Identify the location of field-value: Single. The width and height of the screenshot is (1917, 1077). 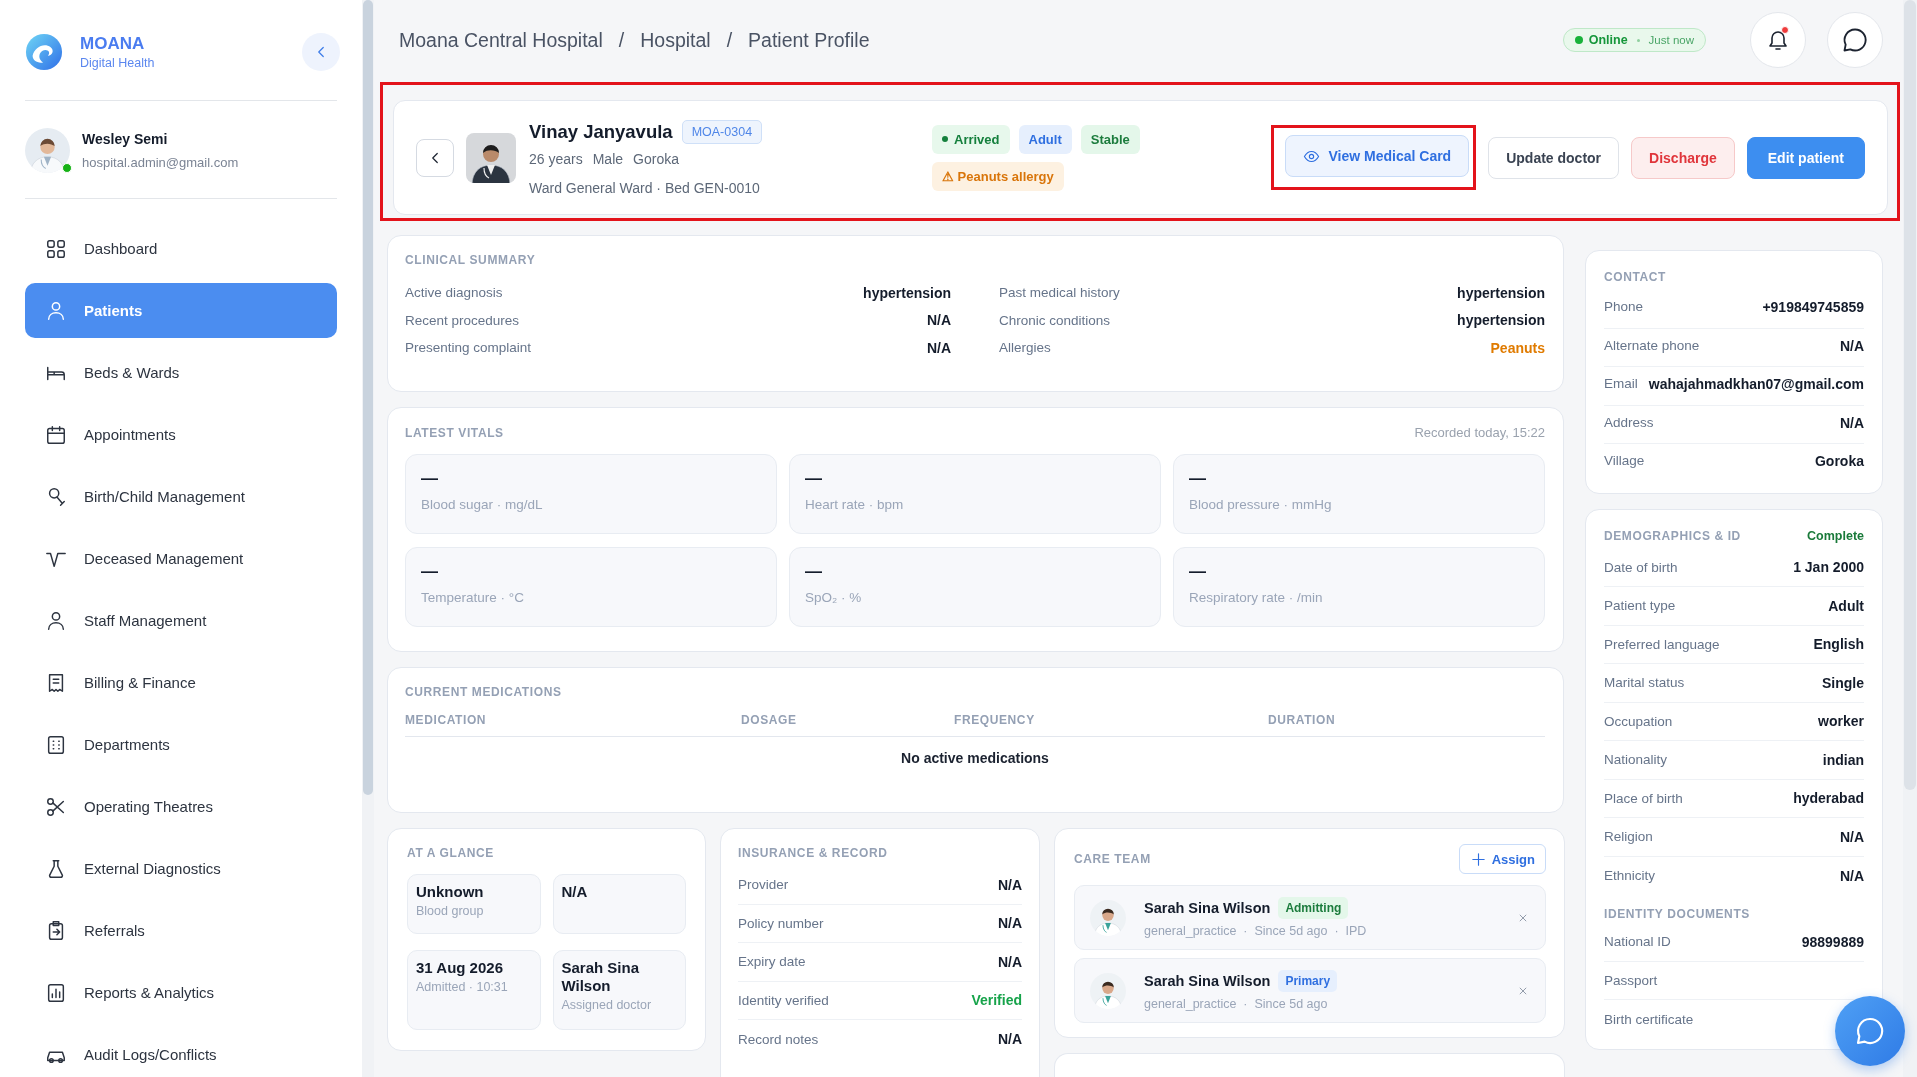
(1843, 682).